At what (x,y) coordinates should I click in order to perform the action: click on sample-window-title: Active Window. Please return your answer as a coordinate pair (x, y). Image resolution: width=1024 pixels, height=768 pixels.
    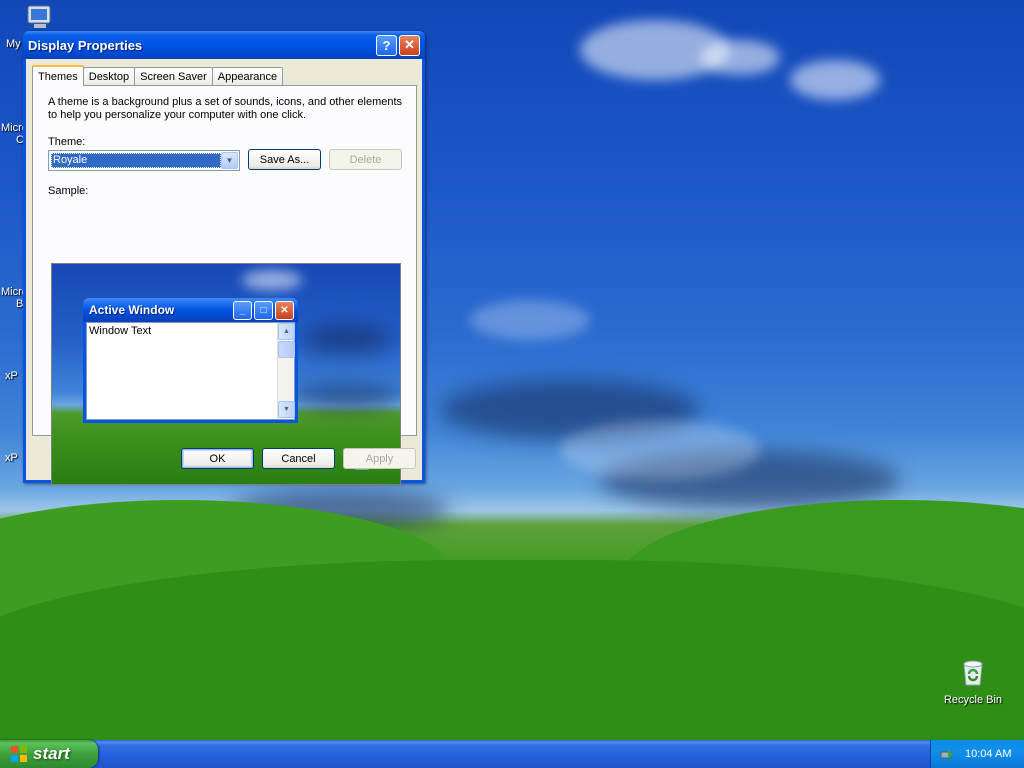
    Looking at the image, I should click on (132, 310).